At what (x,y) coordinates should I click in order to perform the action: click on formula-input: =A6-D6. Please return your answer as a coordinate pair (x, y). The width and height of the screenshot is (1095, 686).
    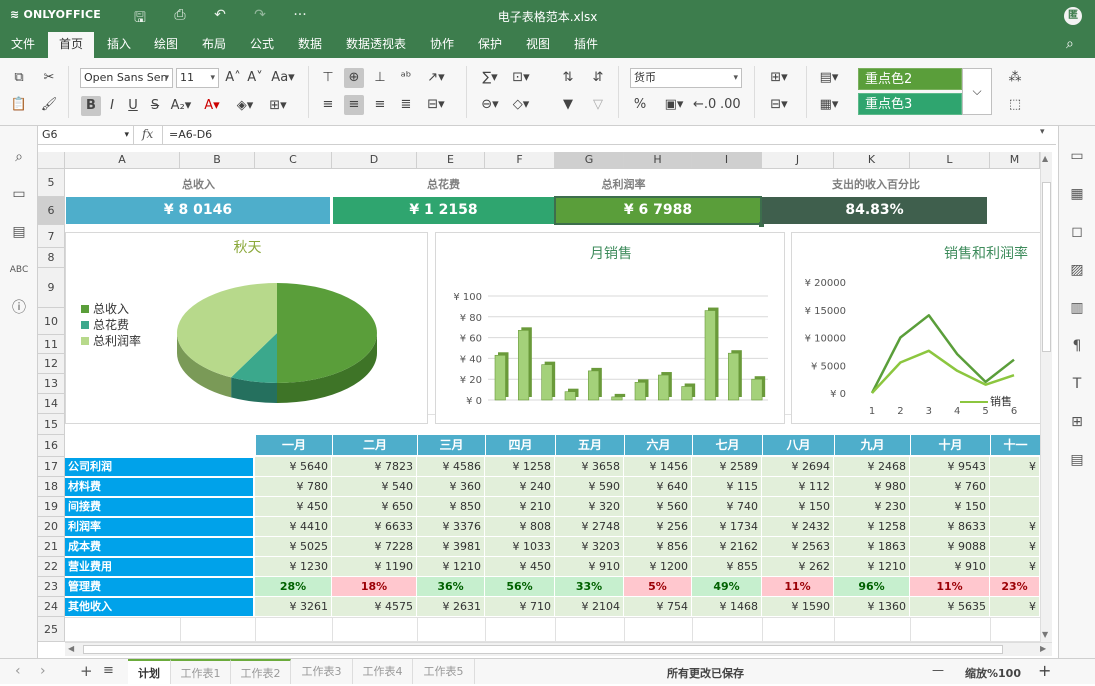
    Looking at the image, I should click on (190, 134).